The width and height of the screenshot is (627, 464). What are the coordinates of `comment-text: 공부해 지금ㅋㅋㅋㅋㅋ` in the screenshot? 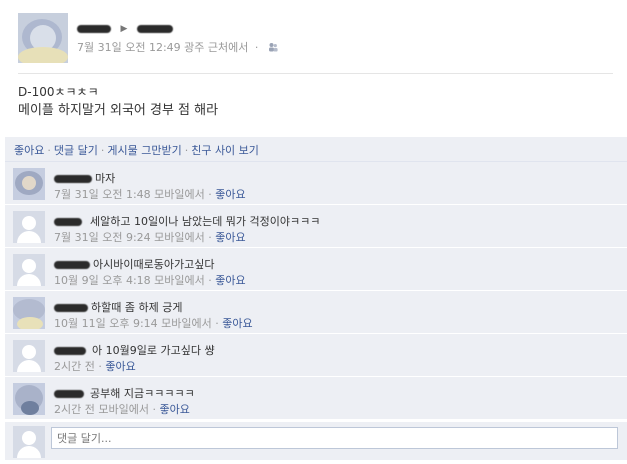 It's located at (142, 393).